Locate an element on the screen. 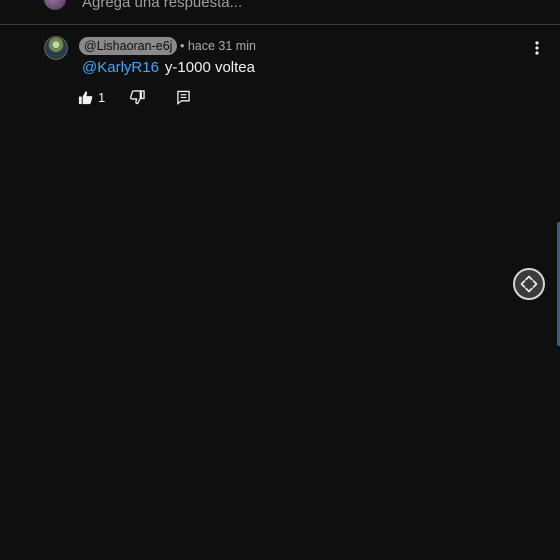 The height and width of the screenshot is (560, 560). expand-arrows-icon is located at coordinates (529, 284).